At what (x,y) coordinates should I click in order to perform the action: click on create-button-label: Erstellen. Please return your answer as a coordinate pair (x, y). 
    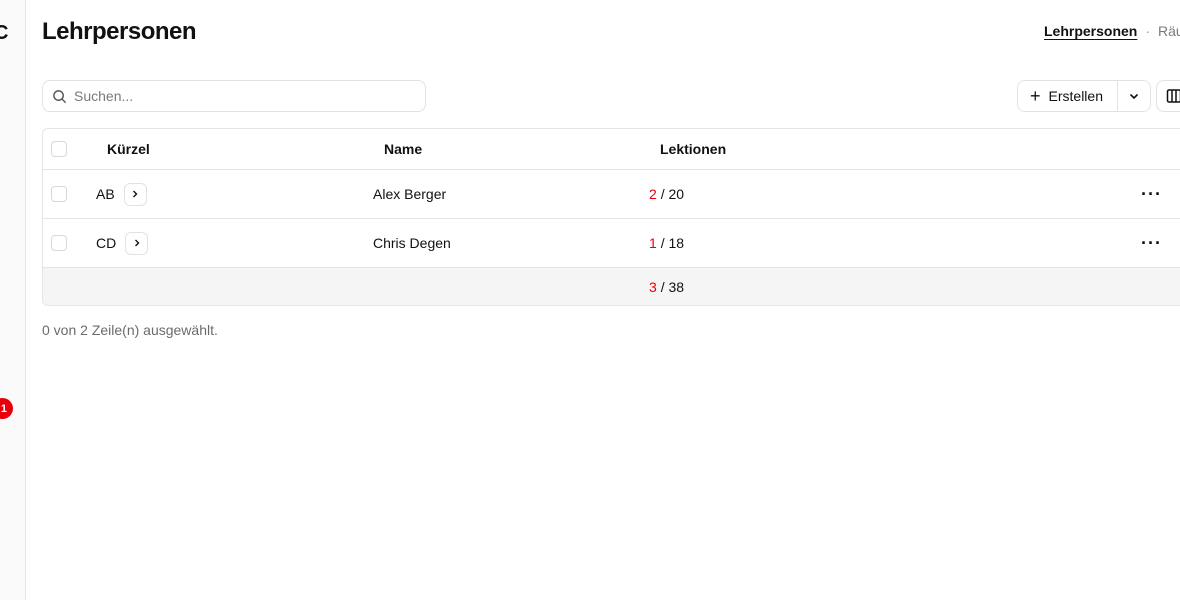
    Looking at the image, I should click on (1075, 96).